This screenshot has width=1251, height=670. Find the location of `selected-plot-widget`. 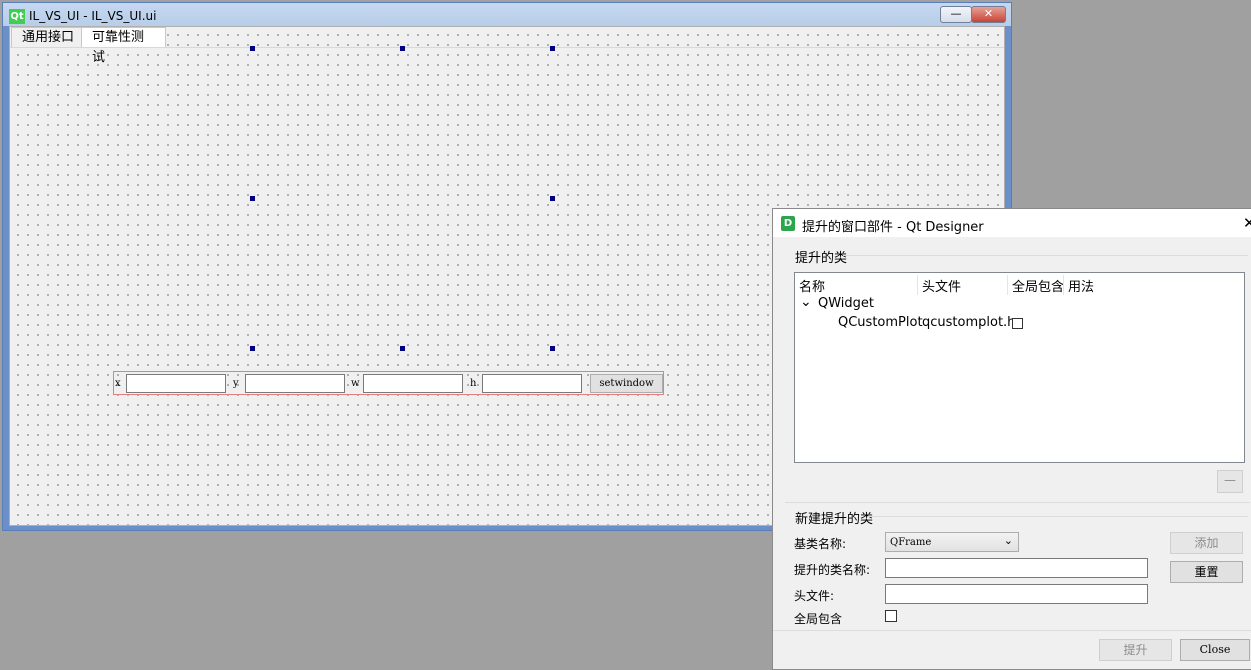

selected-plot-widget is located at coordinates (402, 198).